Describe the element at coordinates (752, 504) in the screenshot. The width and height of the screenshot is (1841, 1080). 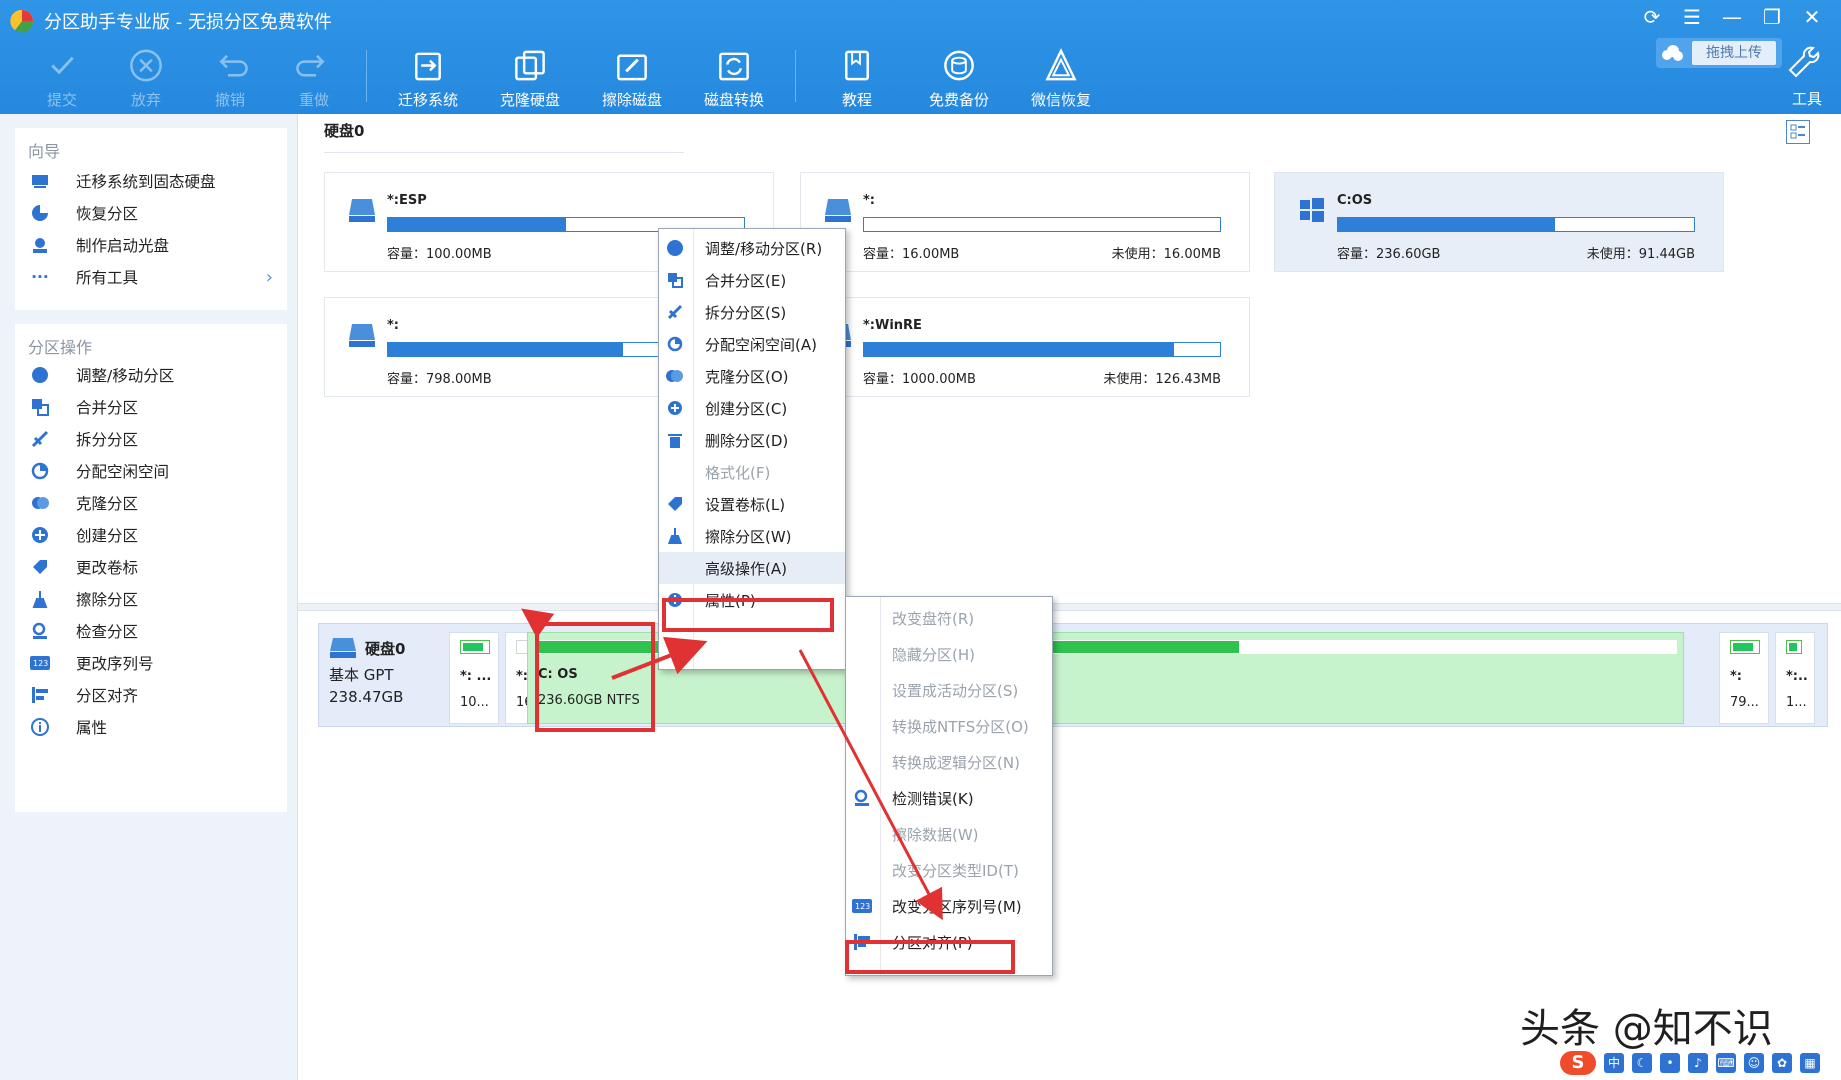
I see `menu-item-set-label: 设置卷标(L)` at that location.